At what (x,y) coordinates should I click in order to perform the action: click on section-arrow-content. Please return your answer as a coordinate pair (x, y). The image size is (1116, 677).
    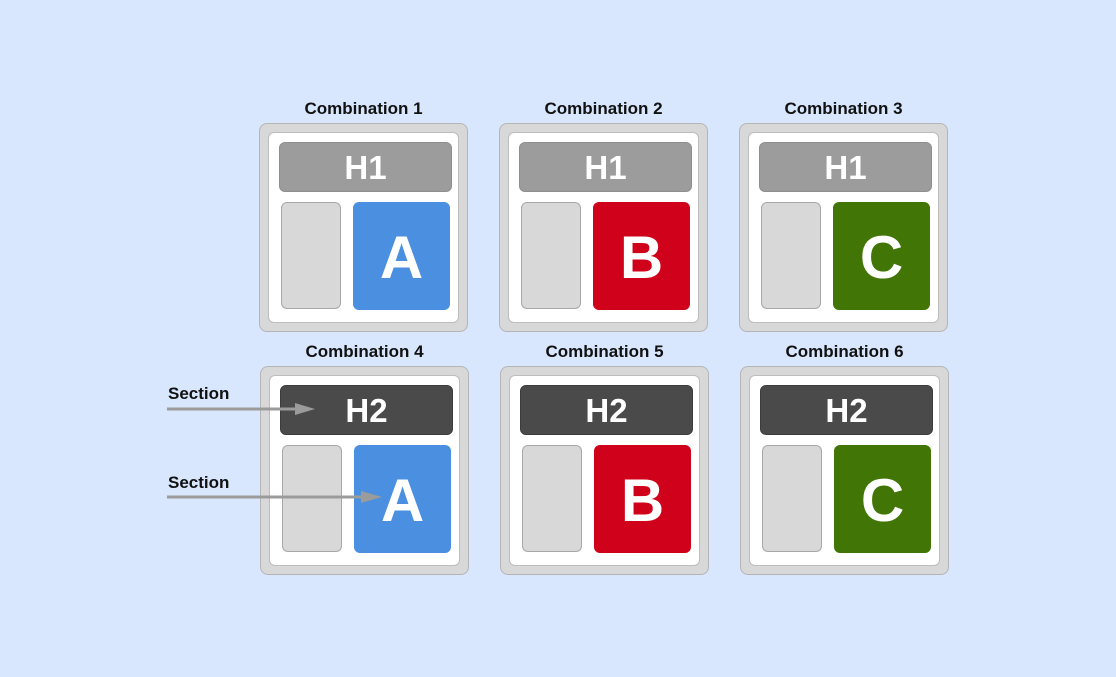
    Looking at the image, I should click on (274, 497).